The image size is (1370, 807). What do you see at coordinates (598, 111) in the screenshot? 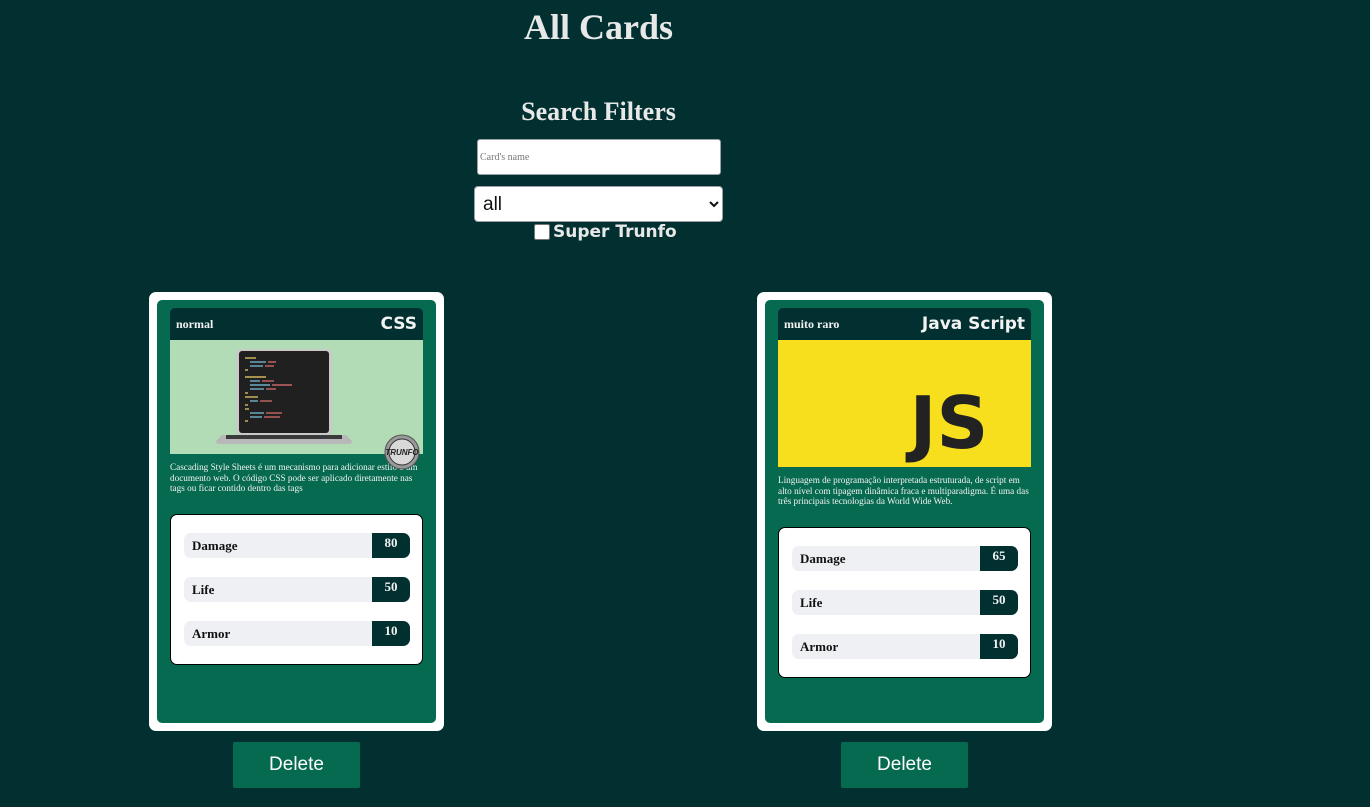
I see `filters-title: Search Filters` at bounding box center [598, 111].